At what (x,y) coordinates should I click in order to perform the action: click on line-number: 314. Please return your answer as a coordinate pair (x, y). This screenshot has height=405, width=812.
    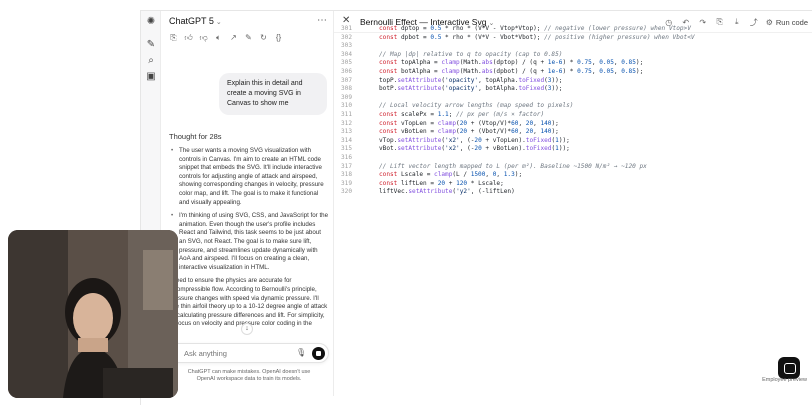
    Looking at the image, I should click on (346, 140).